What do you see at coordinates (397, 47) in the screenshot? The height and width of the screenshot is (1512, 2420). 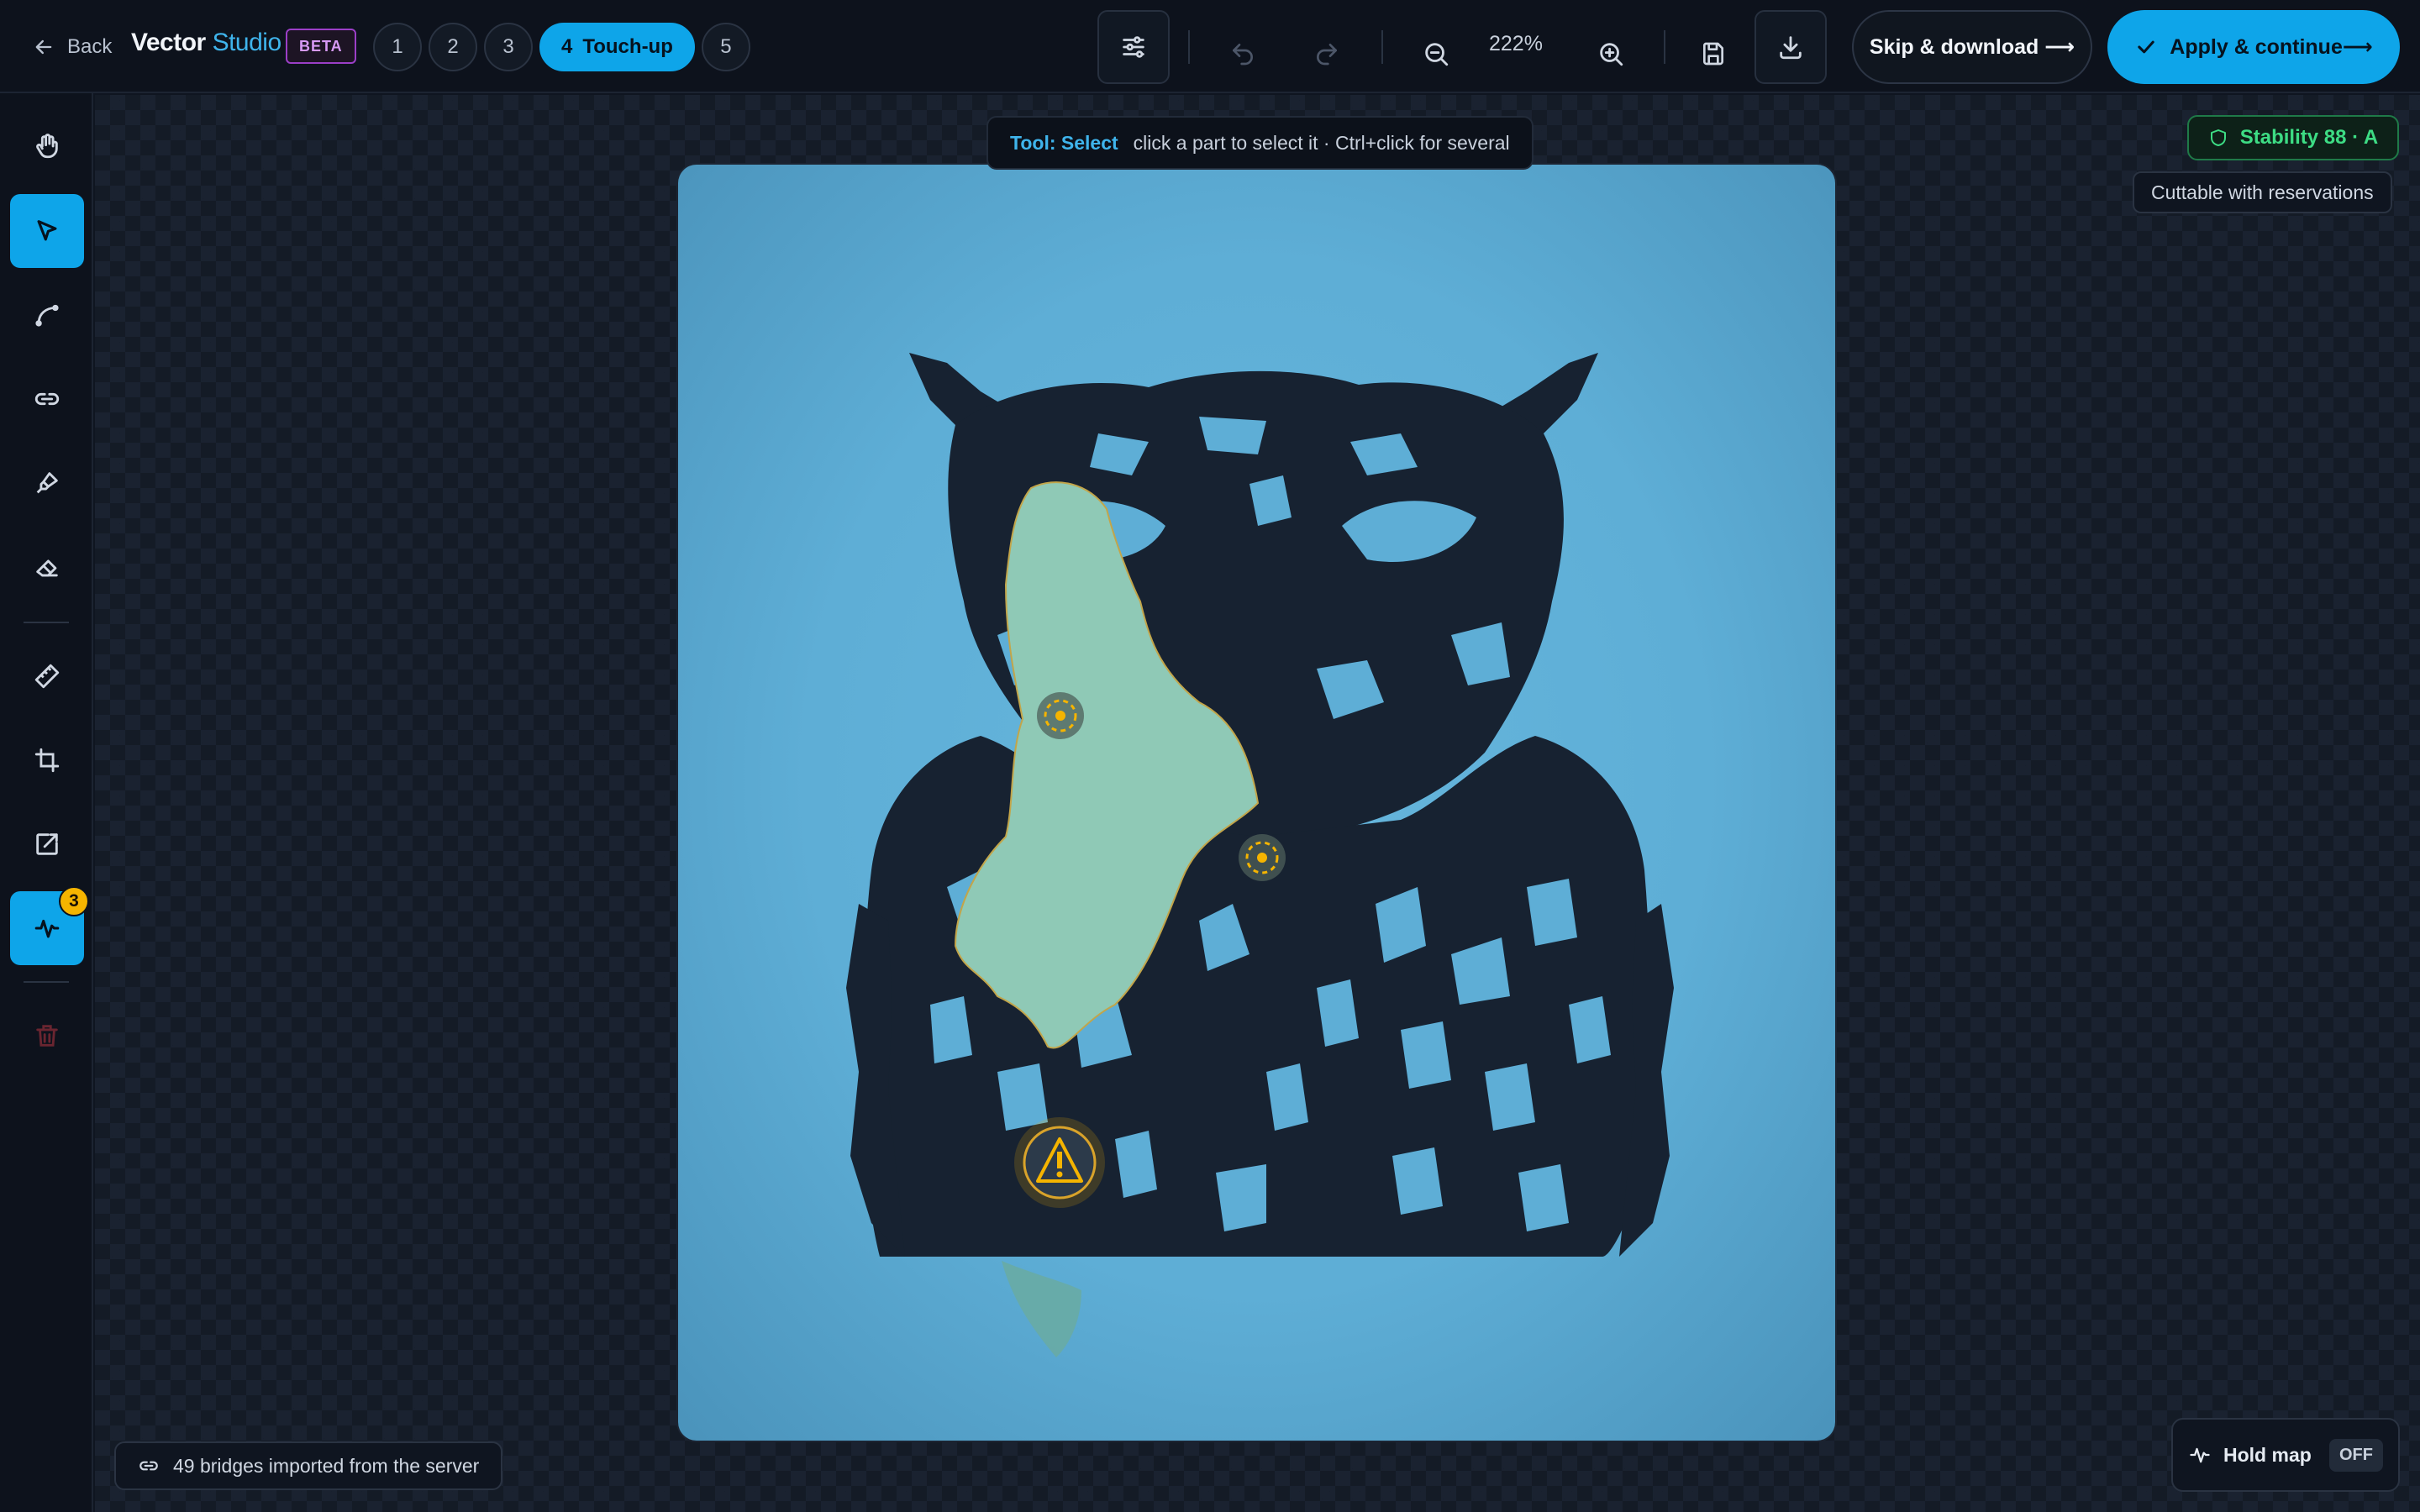 I see `step-1-button: 1` at bounding box center [397, 47].